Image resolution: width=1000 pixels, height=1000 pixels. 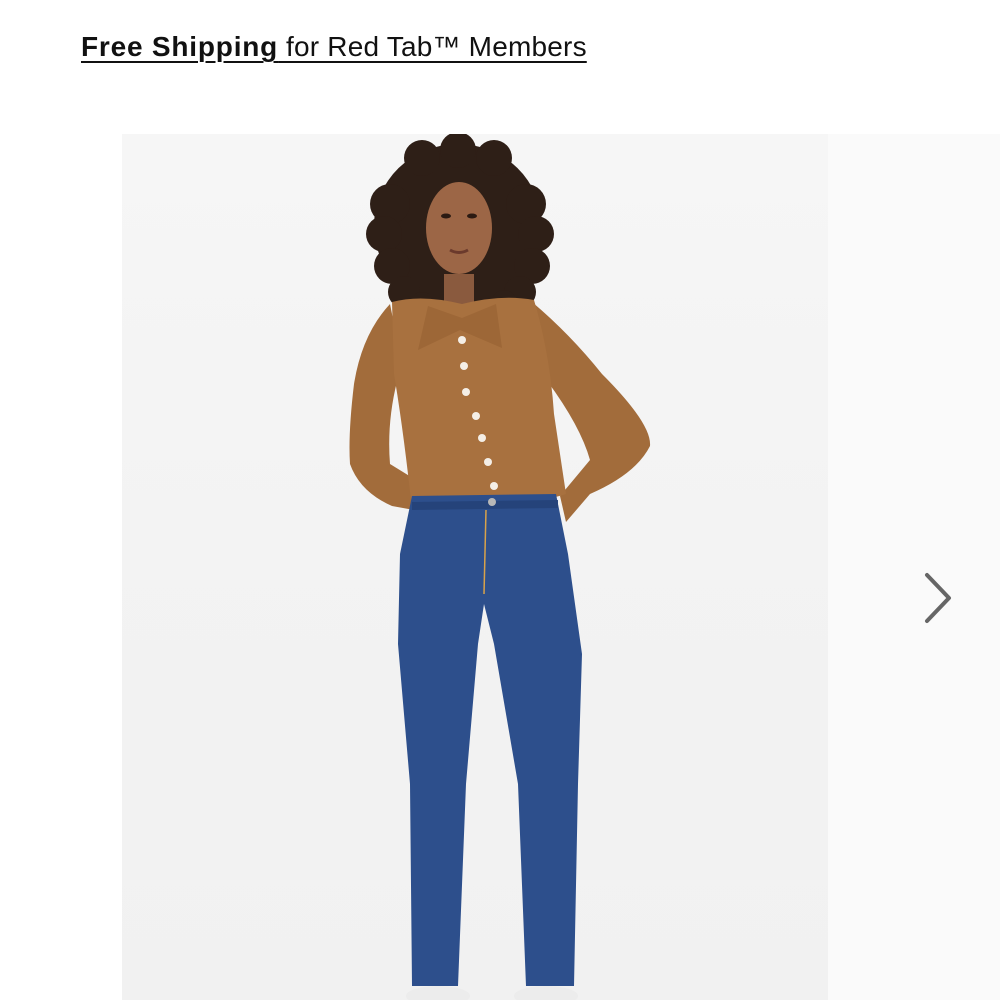 I want to click on promo-rest-text: for Red Tab™ Members, so click(x=432, y=46).